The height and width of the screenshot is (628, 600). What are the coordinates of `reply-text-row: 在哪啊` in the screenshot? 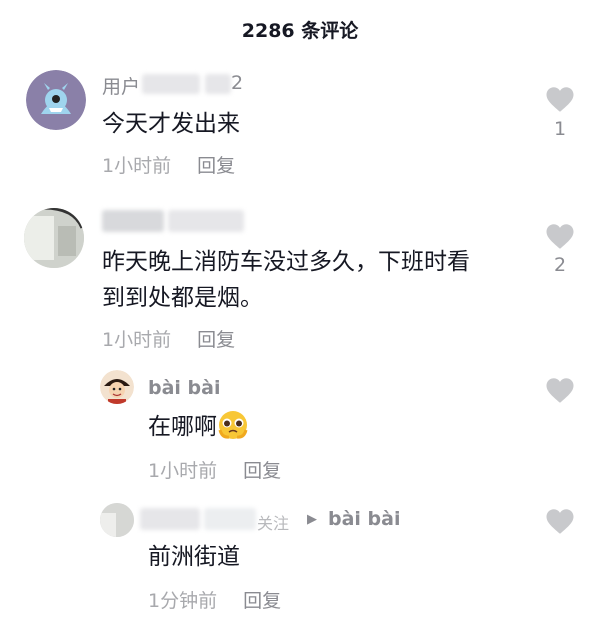 It's located at (198, 427).